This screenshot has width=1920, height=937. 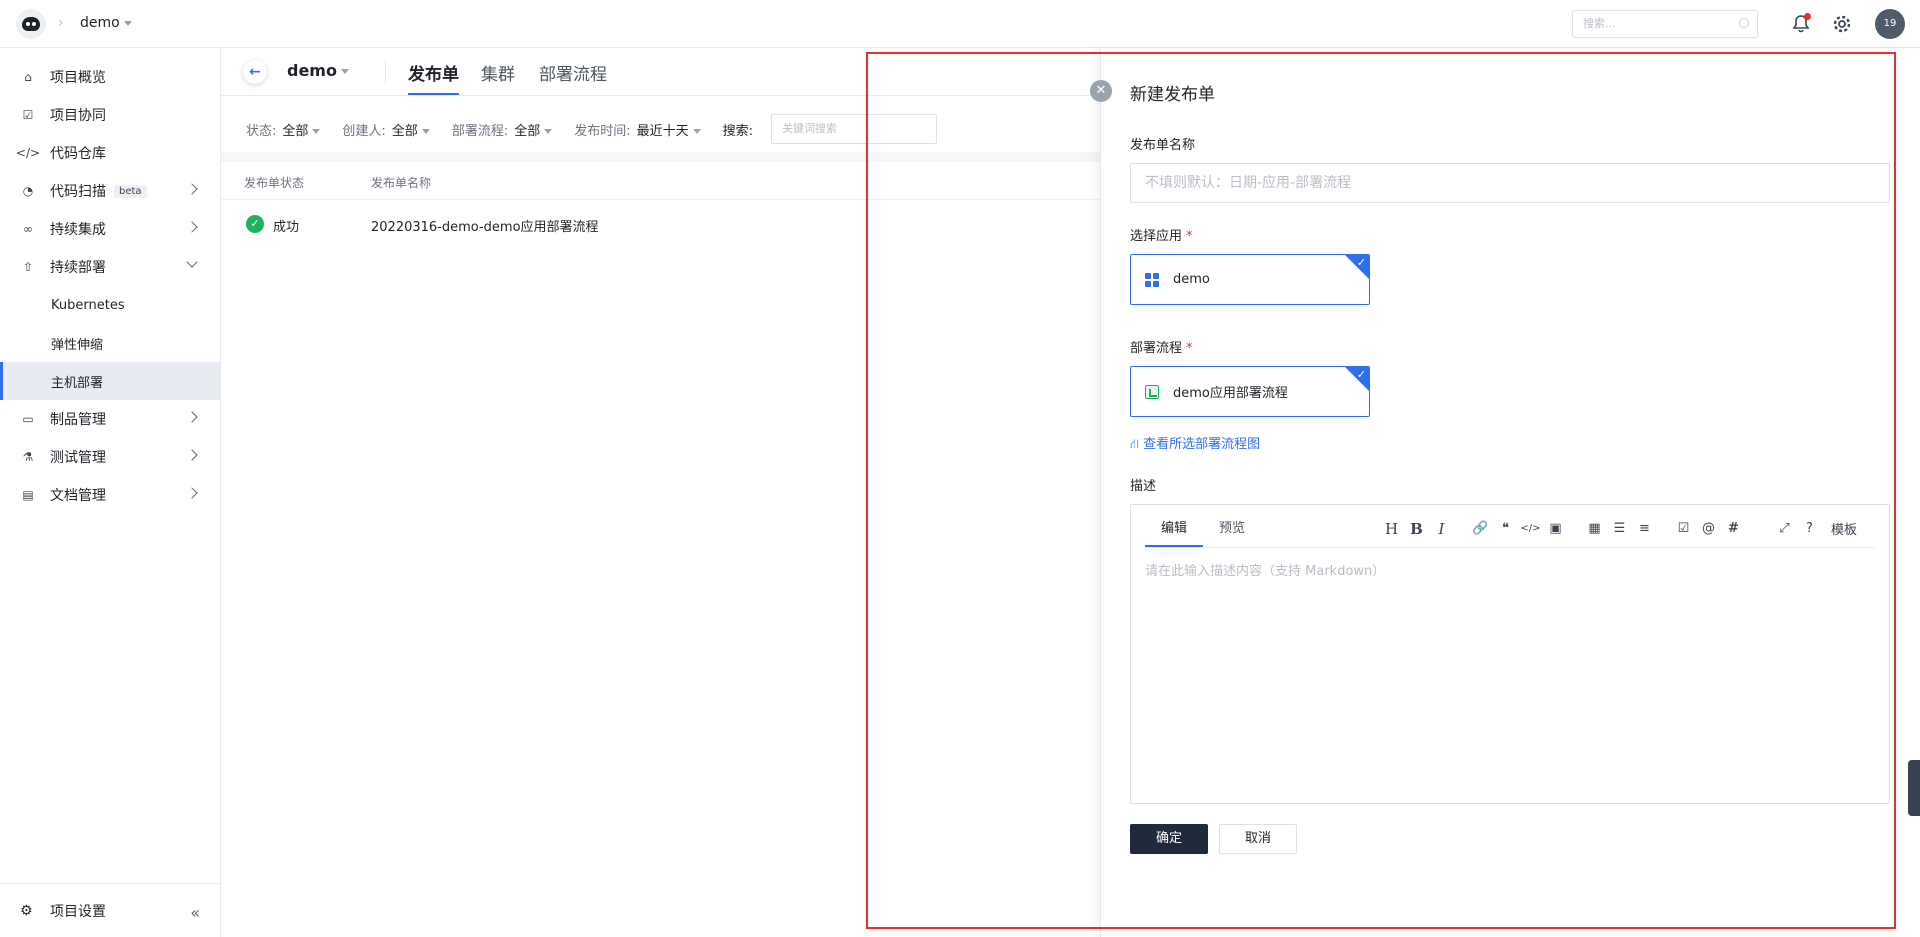 What do you see at coordinates (1844, 528) in the screenshot?
I see `template-button: 模板` at bounding box center [1844, 528].